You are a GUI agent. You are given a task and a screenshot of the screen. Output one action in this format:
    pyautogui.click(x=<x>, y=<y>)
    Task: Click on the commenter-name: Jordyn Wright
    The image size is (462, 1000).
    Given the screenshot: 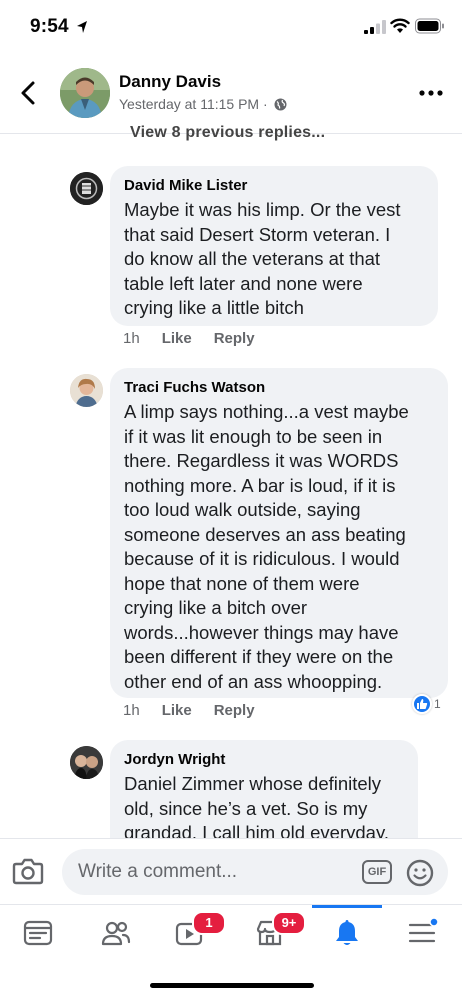 What is the action you would take?
    pyautogui.click(x=264, y=760)
    